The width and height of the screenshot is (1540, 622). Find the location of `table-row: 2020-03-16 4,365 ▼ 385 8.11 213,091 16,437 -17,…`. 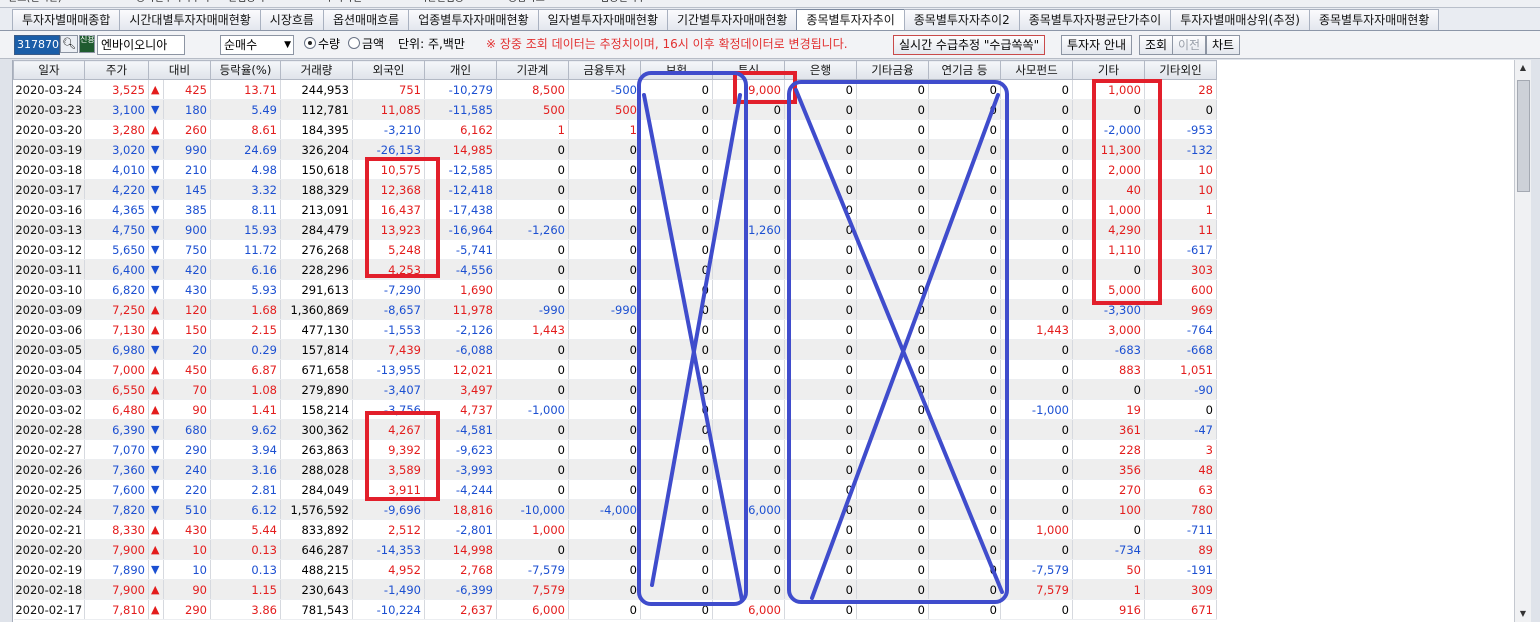

table-row: 2020-03-16 4,365 ▼ 385 8.11 213,091 16,437 -17,… is located at coordinates (615, 209).